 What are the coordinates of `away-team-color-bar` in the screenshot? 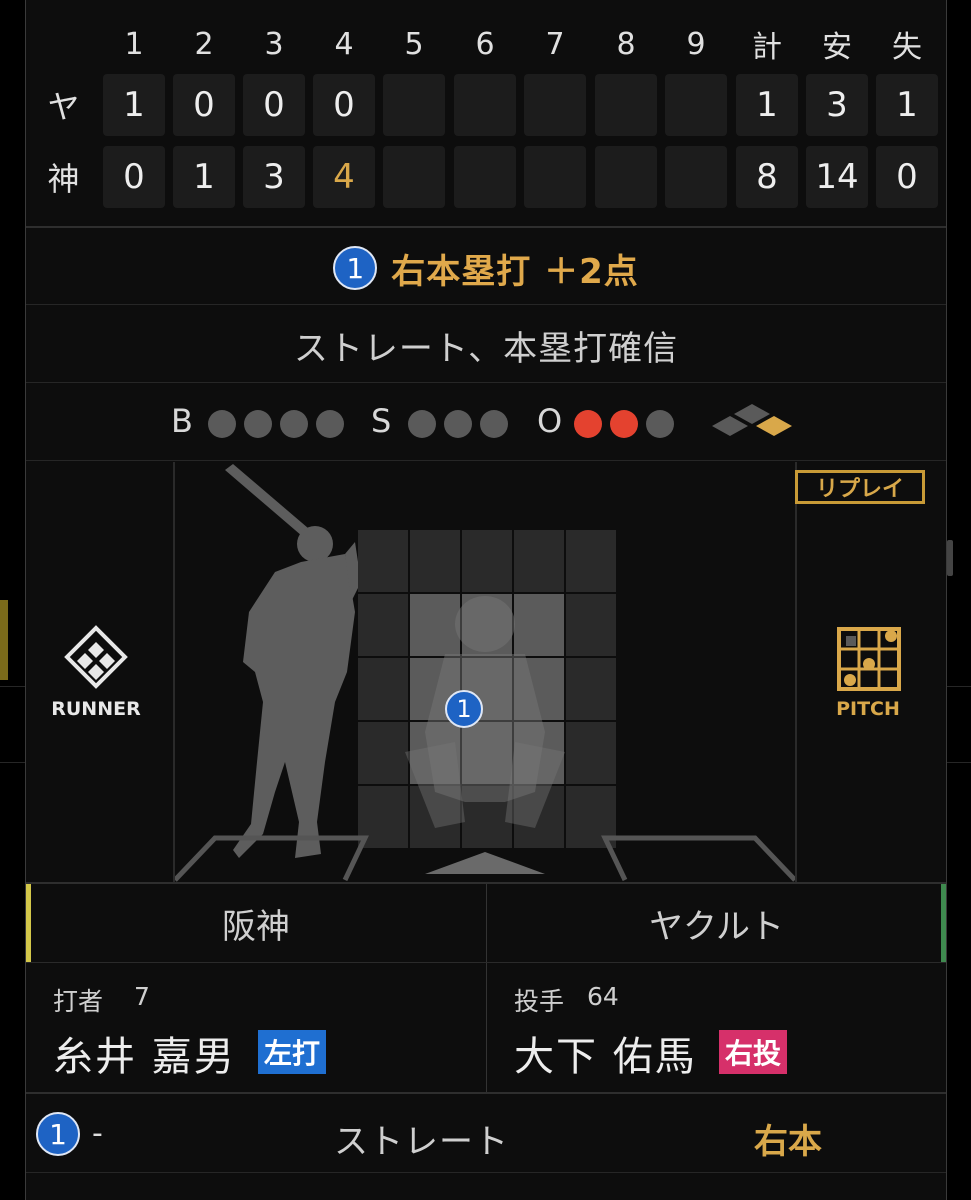 It's located at (943, 923).